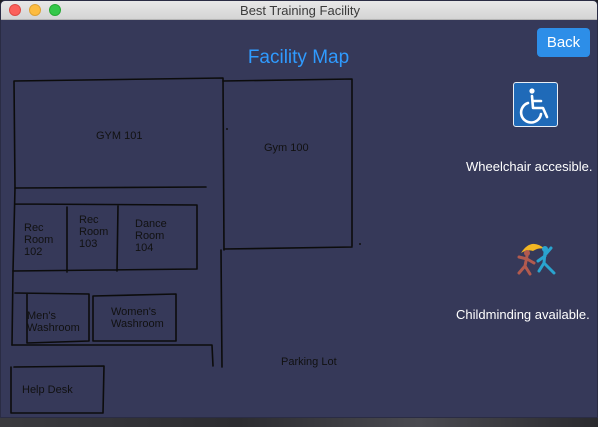 The image size is (598, 427). What do you see at coordinates (535, 104) in the screenshot?
I see `wheelchair-icon` at bounding box center [535, 104].